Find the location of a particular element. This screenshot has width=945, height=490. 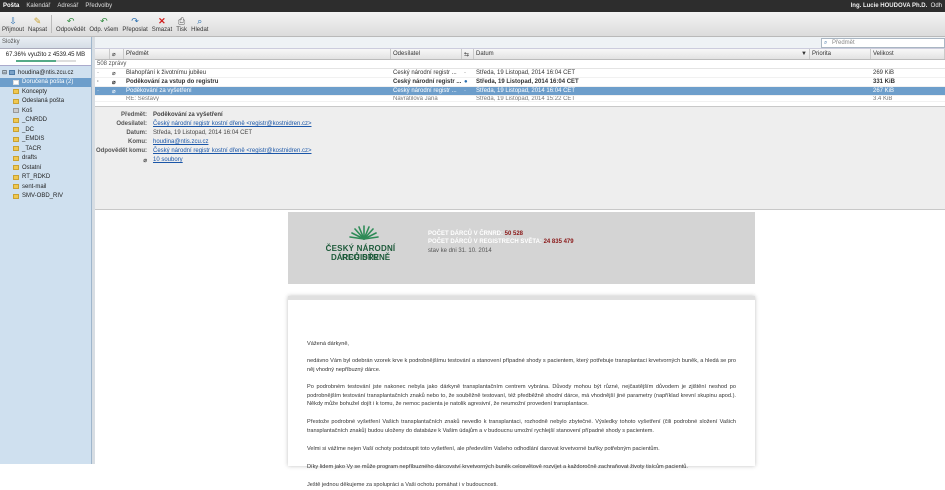

col-attachment: ⌀ is located at coordinates (117, 54).